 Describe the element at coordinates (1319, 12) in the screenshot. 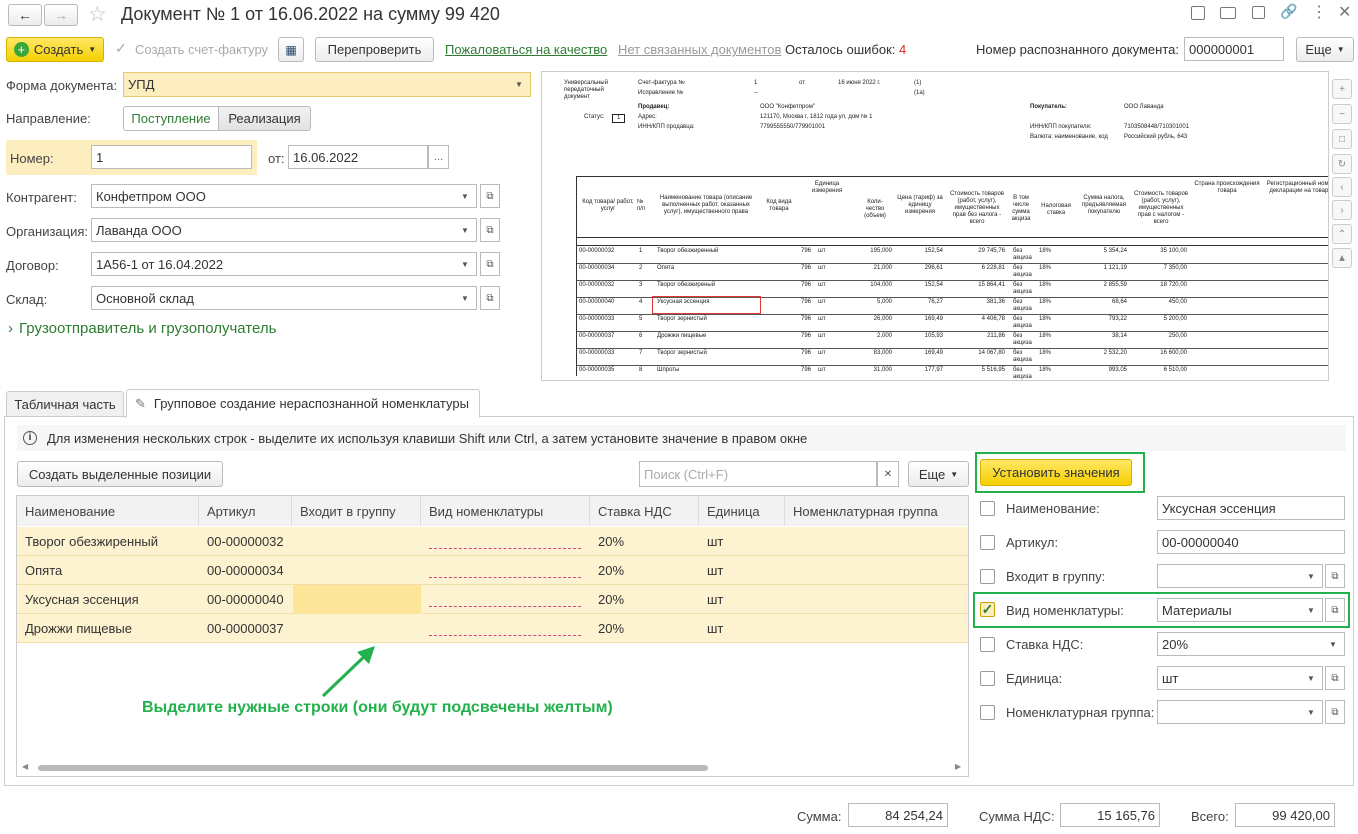

I see `menu-icon: ⋮` at that location.